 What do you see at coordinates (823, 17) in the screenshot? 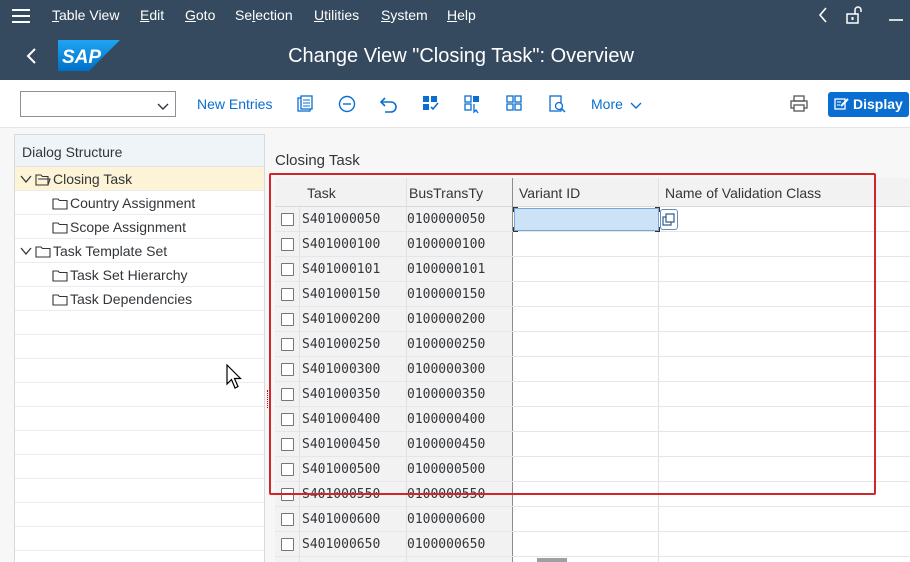
I see `chevron-left-icon` at bounding box center [823, 17].